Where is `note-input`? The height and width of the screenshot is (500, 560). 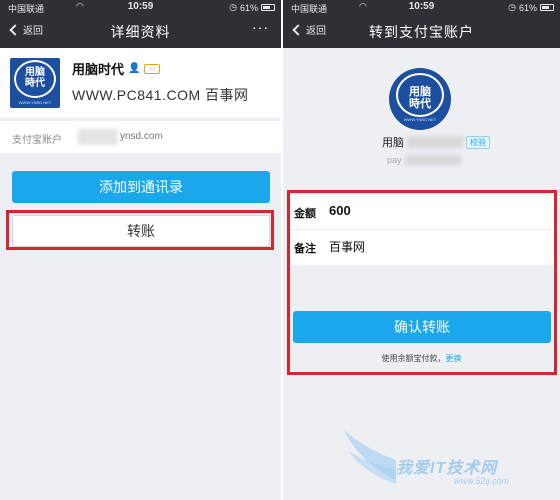
note-input is located at coordinates (419, 246).